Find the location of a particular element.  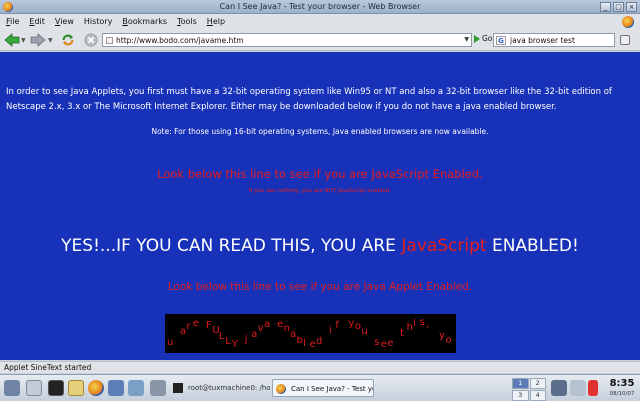

taskbar-item-terminal-label: root@tuxmachine0: /home is located at coordinates (229, 388).